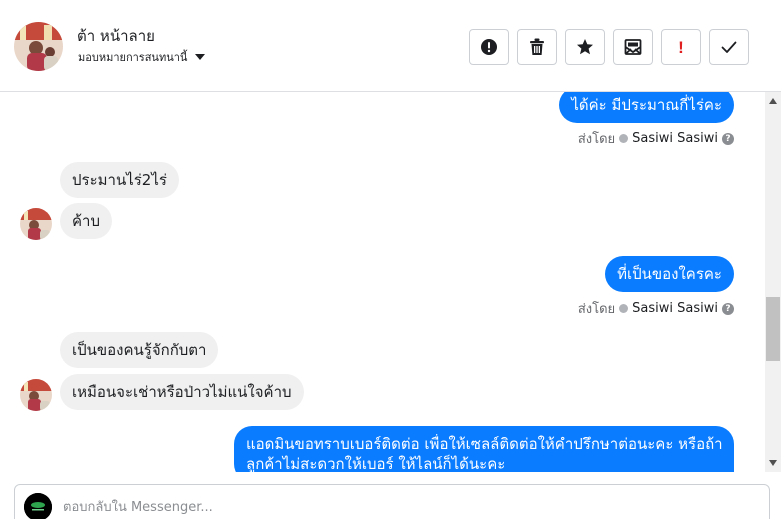 This screenshot has height=519, width=781. I want to click on scroll-down-arrow-icon, so click(773, 463).